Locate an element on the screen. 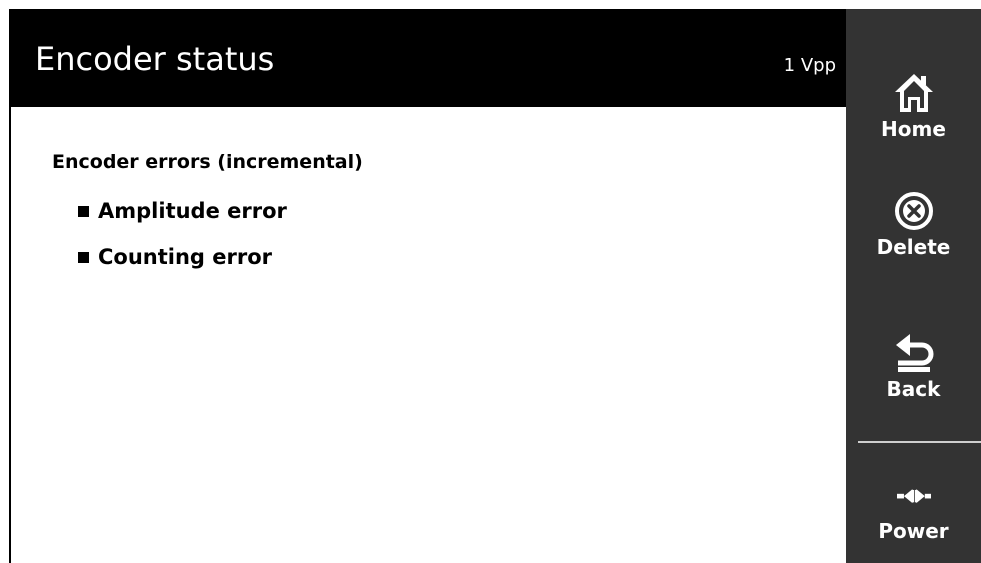 The width and height of the screenshot is (981, 563). error-item-counting: Counting error is located at coordinates (175, 257).